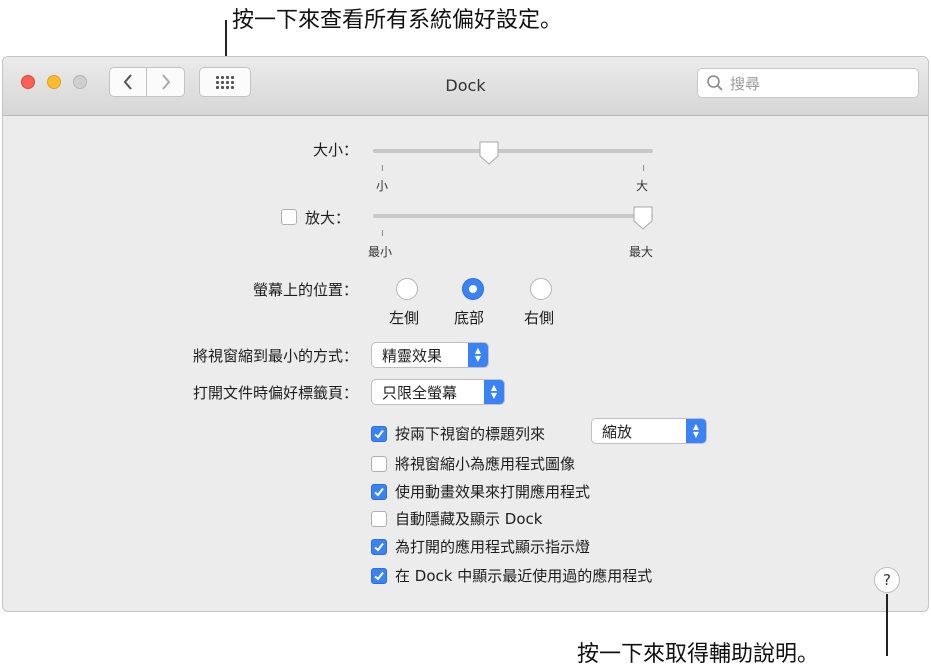  What do you see at coordinates (473, 289) in the screenshot?
I see `position-bottom-radio` at bounding box center [473, 289].